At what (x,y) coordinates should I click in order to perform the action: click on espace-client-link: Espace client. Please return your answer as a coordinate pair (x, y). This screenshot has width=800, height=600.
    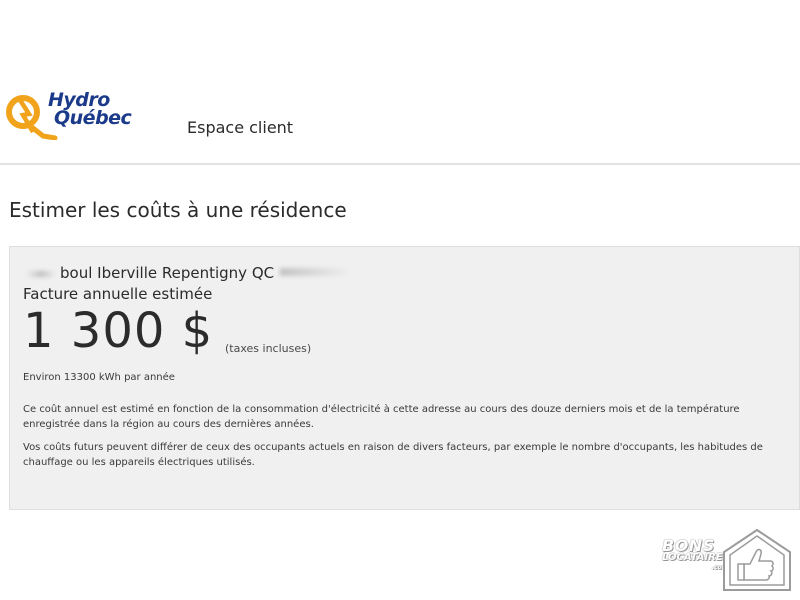
    Looking at the image, I should click on (240, 127).